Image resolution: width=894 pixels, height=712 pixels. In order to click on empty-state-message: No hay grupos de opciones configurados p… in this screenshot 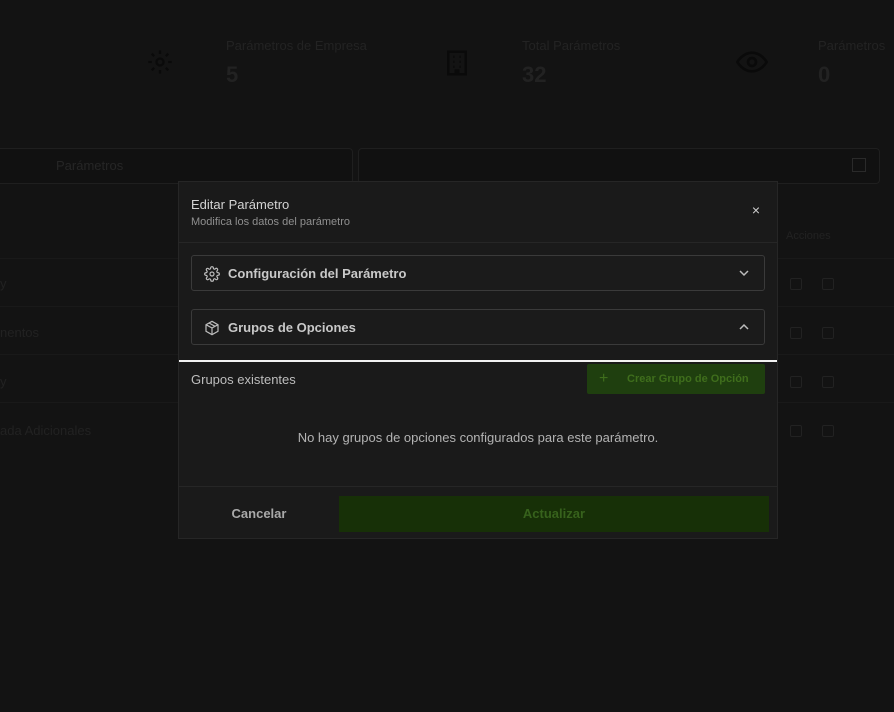, I will do `click(478, 437)`.